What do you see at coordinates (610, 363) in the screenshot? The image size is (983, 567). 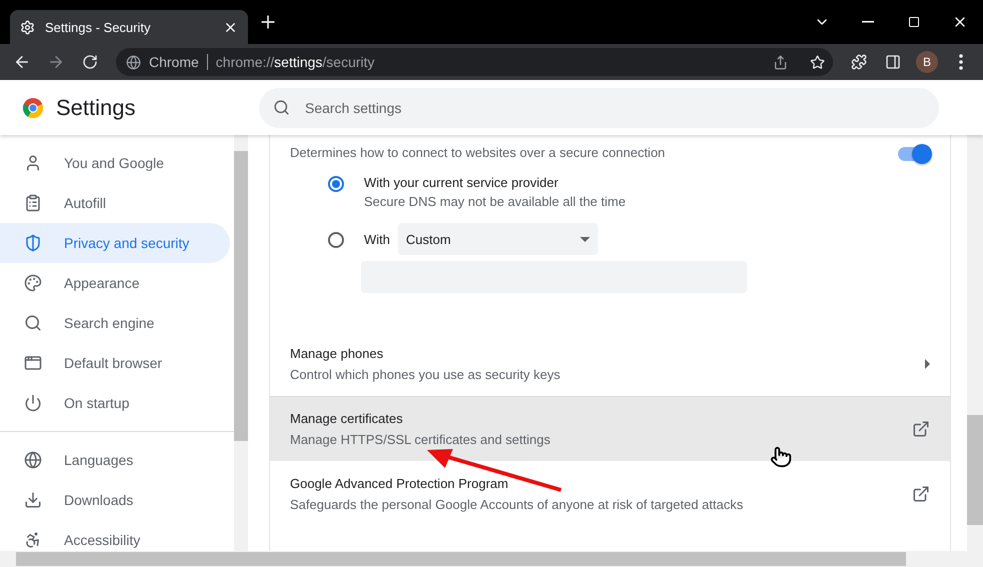 I see `settings-row: Manage phones Control which phones you use as security keys` at bounding box center [610, 363].